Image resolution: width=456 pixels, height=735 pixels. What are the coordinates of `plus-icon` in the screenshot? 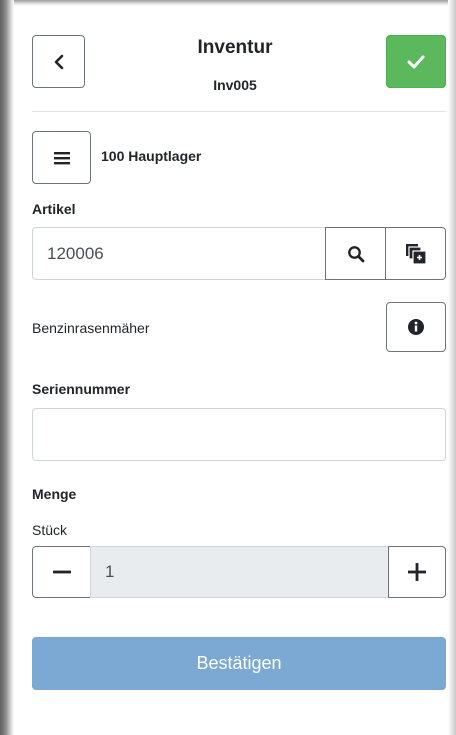 It's located at (417, 572).